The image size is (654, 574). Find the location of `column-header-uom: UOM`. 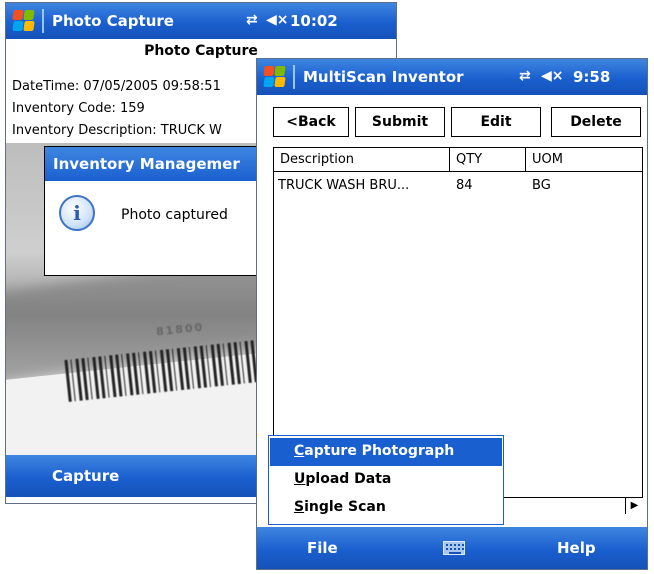

column-header-uom: UOM is located at coordinates (584, 160).